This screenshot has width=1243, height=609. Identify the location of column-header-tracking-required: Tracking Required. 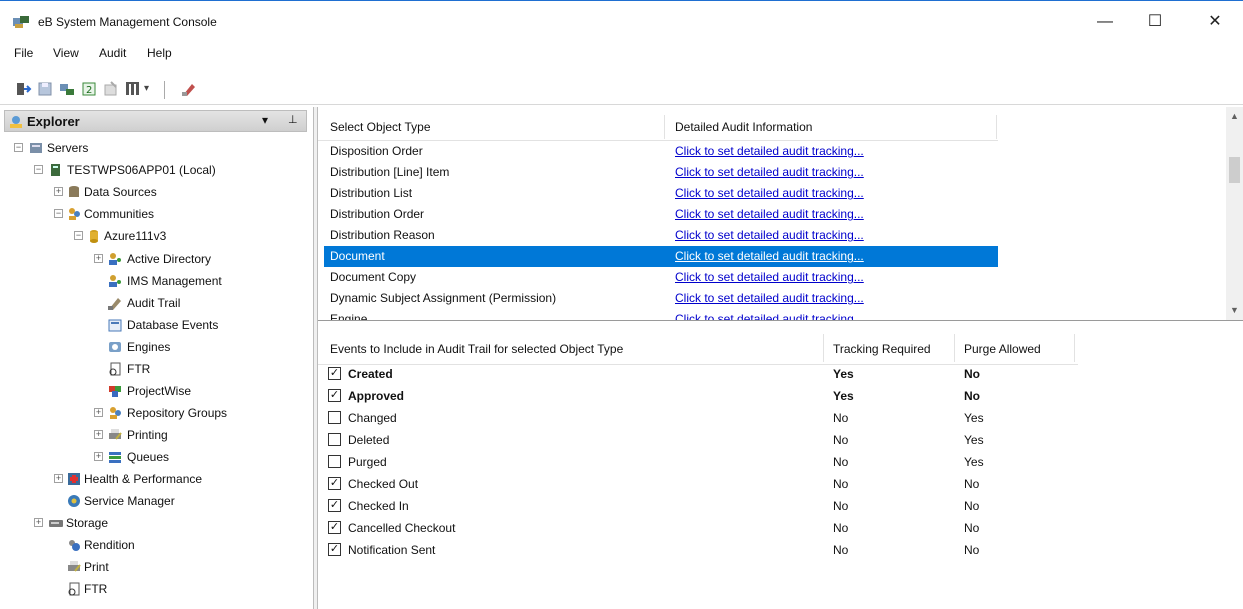
(882, 349).